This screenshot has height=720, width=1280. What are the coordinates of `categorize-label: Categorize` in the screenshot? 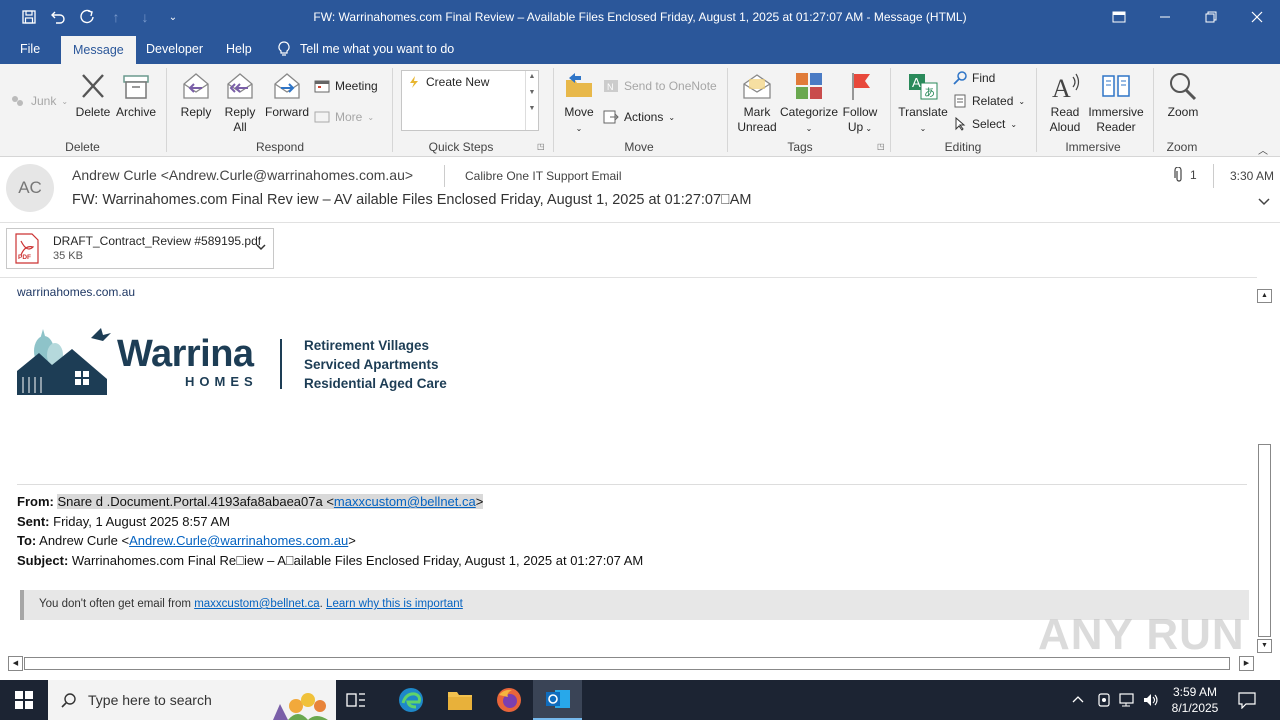 It's located at (809, 112).